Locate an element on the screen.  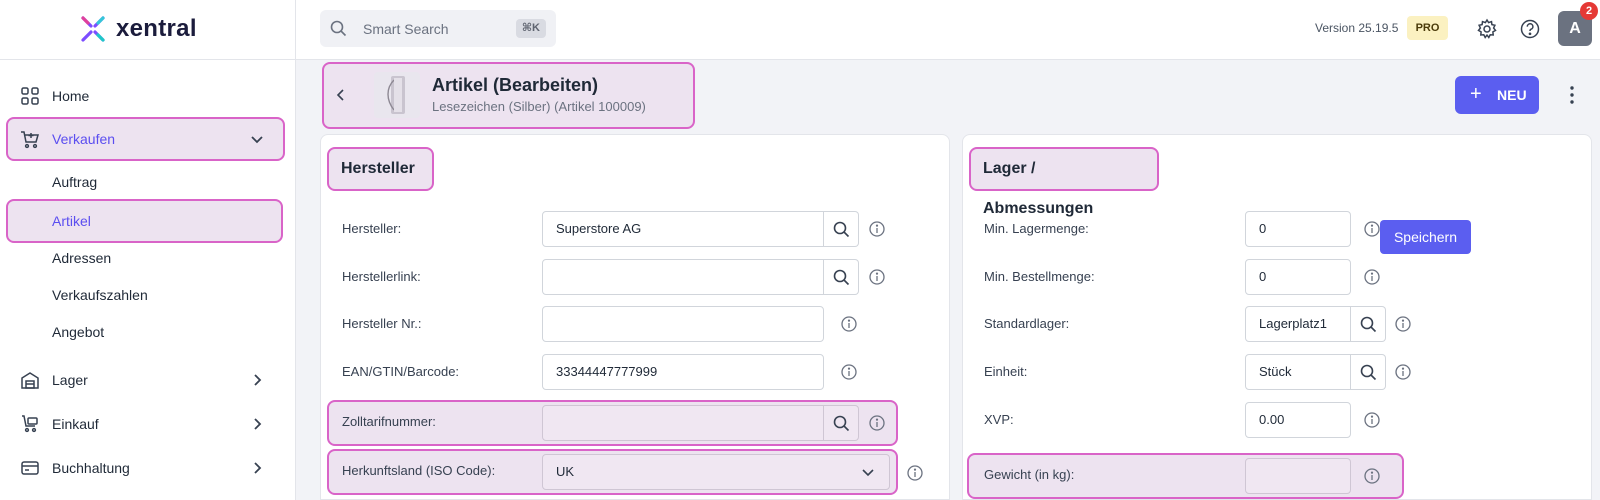
new-button: + NEU is located at coordinates (1497, 95).